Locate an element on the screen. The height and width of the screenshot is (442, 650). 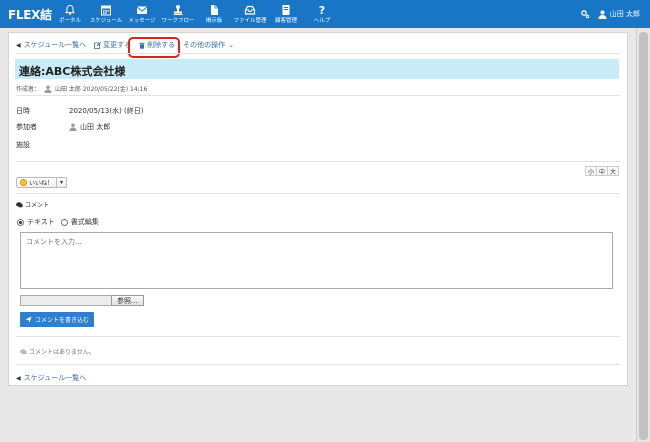
nav-bulletin: 掲示板 is located at coordinates (214, 14).